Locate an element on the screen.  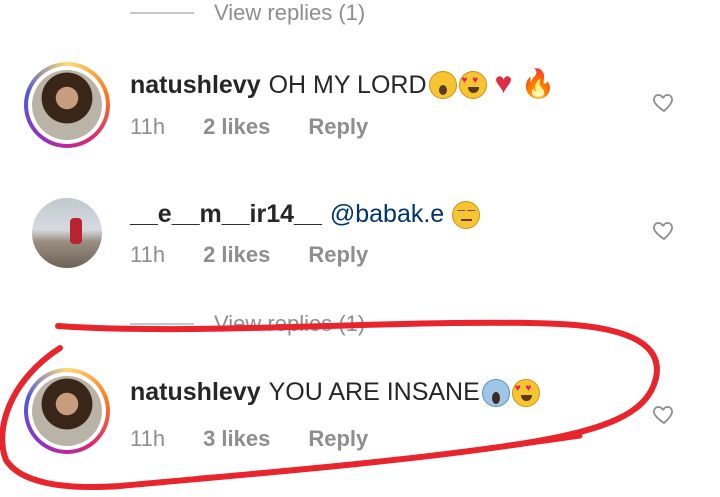
comment-text: natushlevy YOU ARE INSANE is located at coordinates (335, 392).